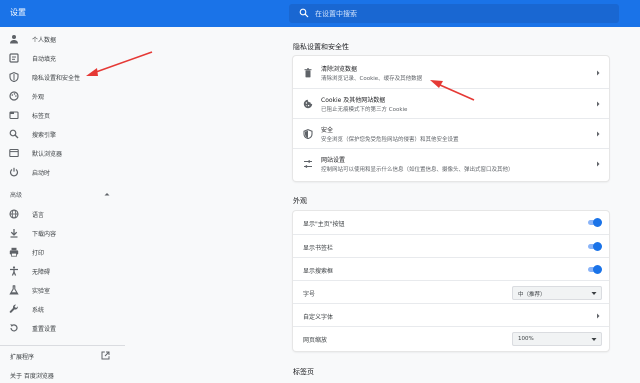 The image size is (640, 383). Describe the element at coordinates (62, 172) in the screenshot. I see `sidebar-item-on-startup: 启动时` at that location.